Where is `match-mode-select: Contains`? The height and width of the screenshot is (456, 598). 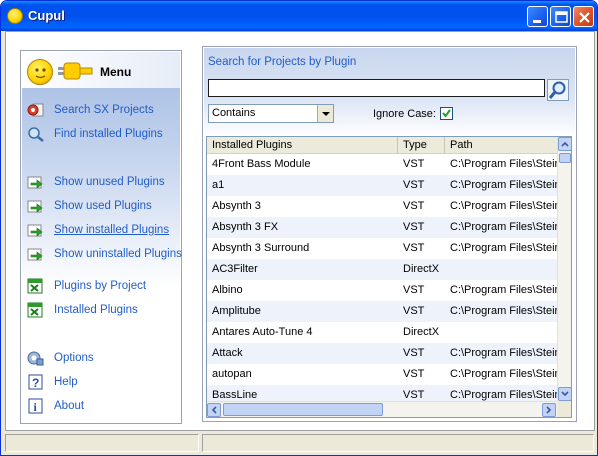 match-mode-select: Contains is located at coordinates (271, 113).